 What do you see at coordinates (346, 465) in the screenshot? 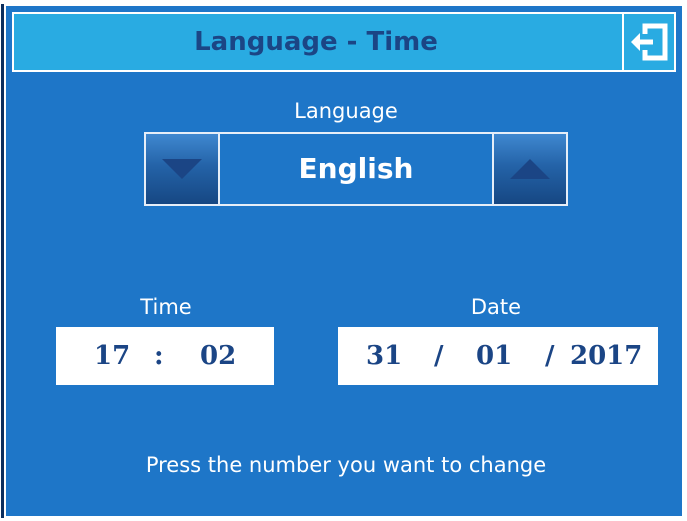
I see `instruction-text: Press the number you want to change` at bounding box center [346, 465].